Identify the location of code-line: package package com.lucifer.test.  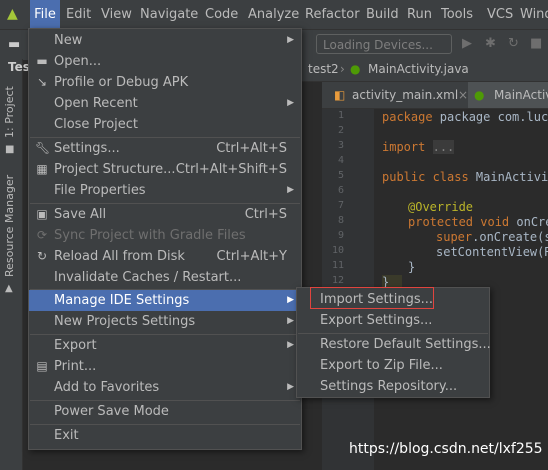
(465, 117).